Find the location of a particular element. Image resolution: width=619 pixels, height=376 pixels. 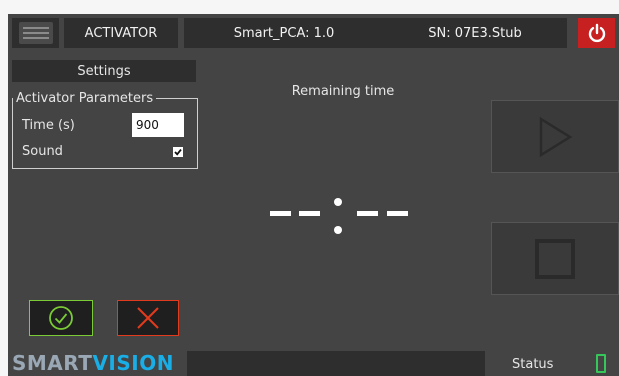

play-icon is located at coordinates (556, 136).